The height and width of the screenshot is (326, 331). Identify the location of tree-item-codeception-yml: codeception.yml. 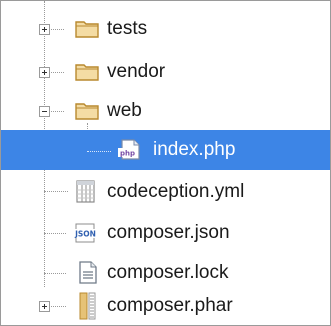
(165, 192).